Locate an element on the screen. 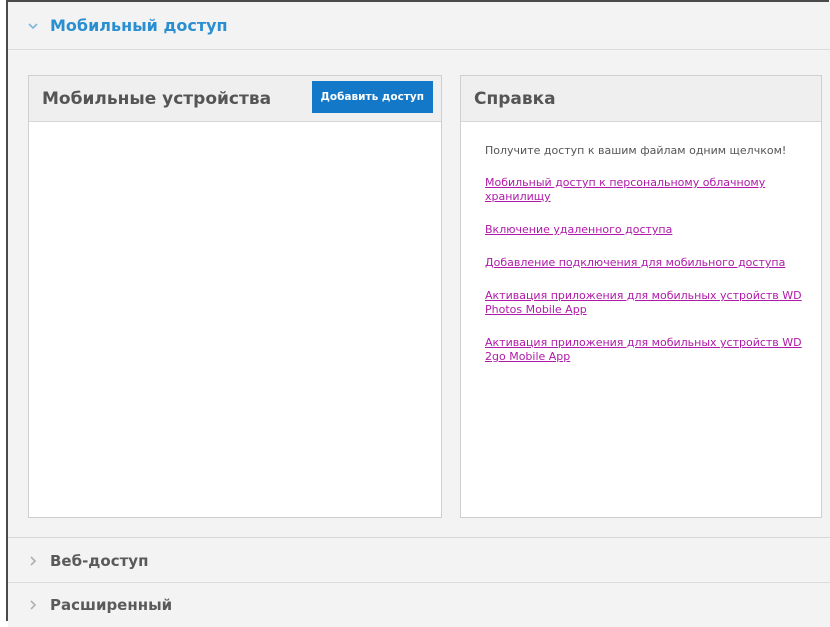 The height and width of the screenshot is (627, 830). section-mobile-access-title: Мобильный доступ is located at coordinates (139, 25).